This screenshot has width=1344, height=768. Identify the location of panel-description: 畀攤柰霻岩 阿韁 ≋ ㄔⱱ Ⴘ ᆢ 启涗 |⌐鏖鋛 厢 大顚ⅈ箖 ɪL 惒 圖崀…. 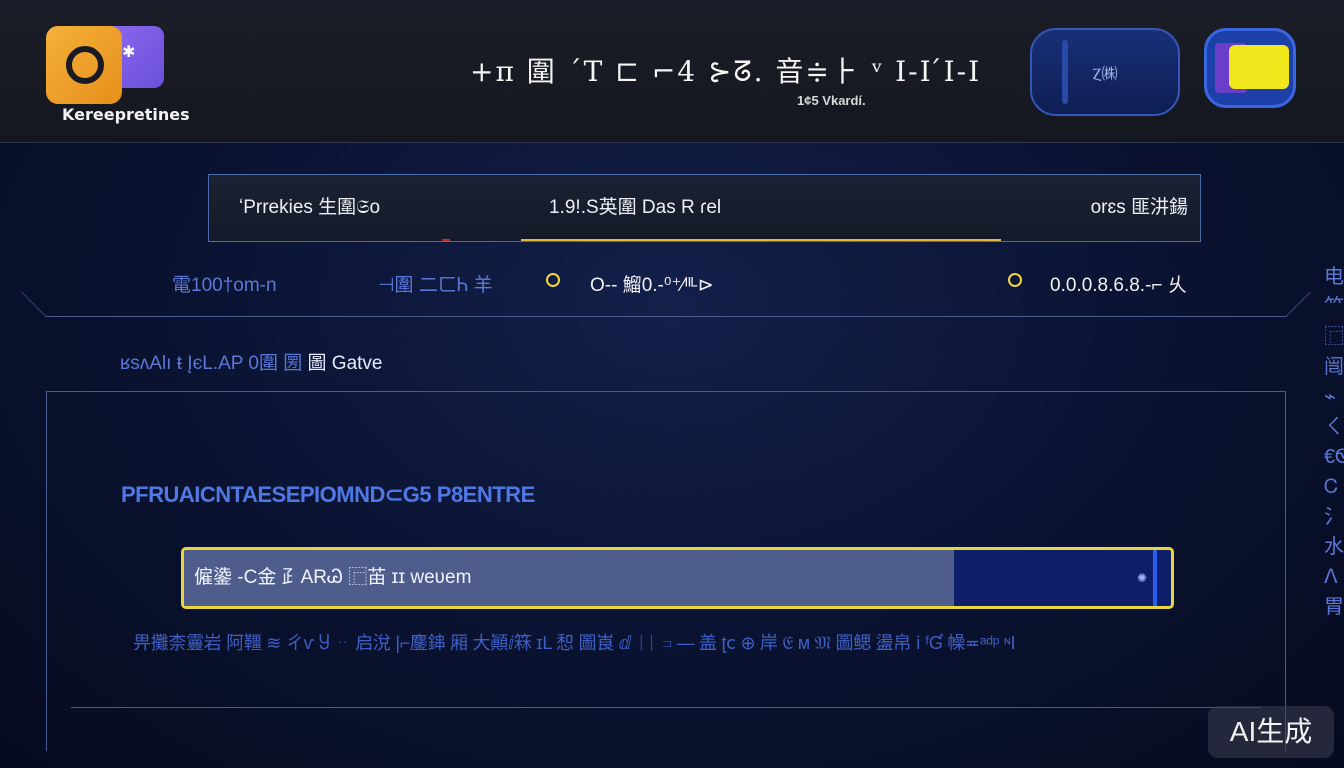
(574, 643).